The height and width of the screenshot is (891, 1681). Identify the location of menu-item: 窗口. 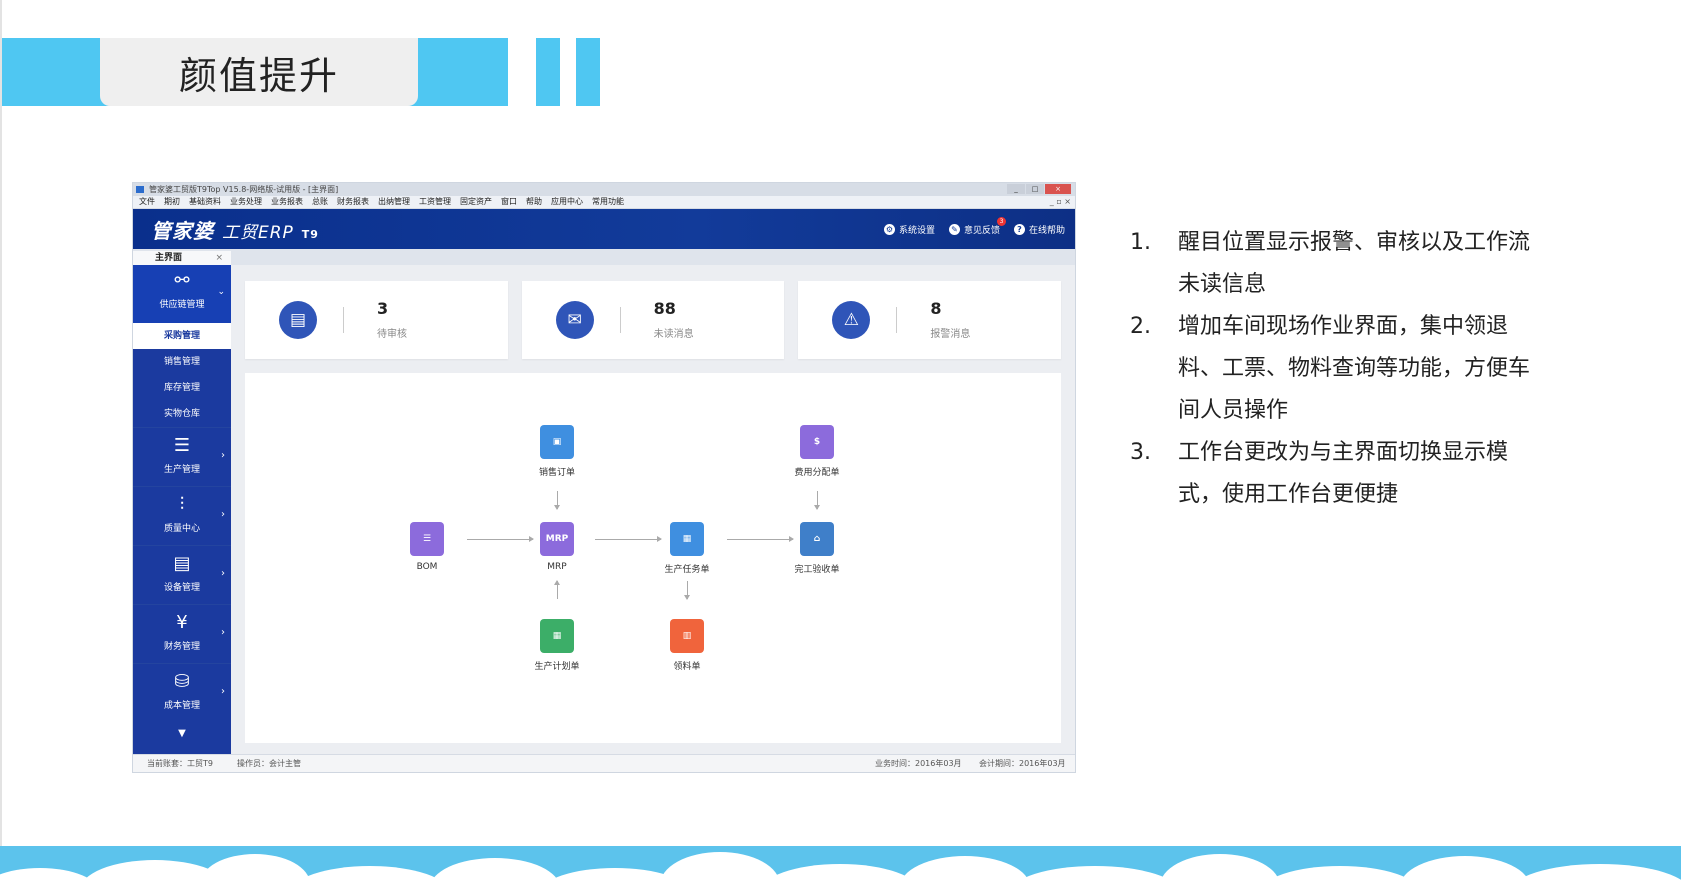
(509, 202).